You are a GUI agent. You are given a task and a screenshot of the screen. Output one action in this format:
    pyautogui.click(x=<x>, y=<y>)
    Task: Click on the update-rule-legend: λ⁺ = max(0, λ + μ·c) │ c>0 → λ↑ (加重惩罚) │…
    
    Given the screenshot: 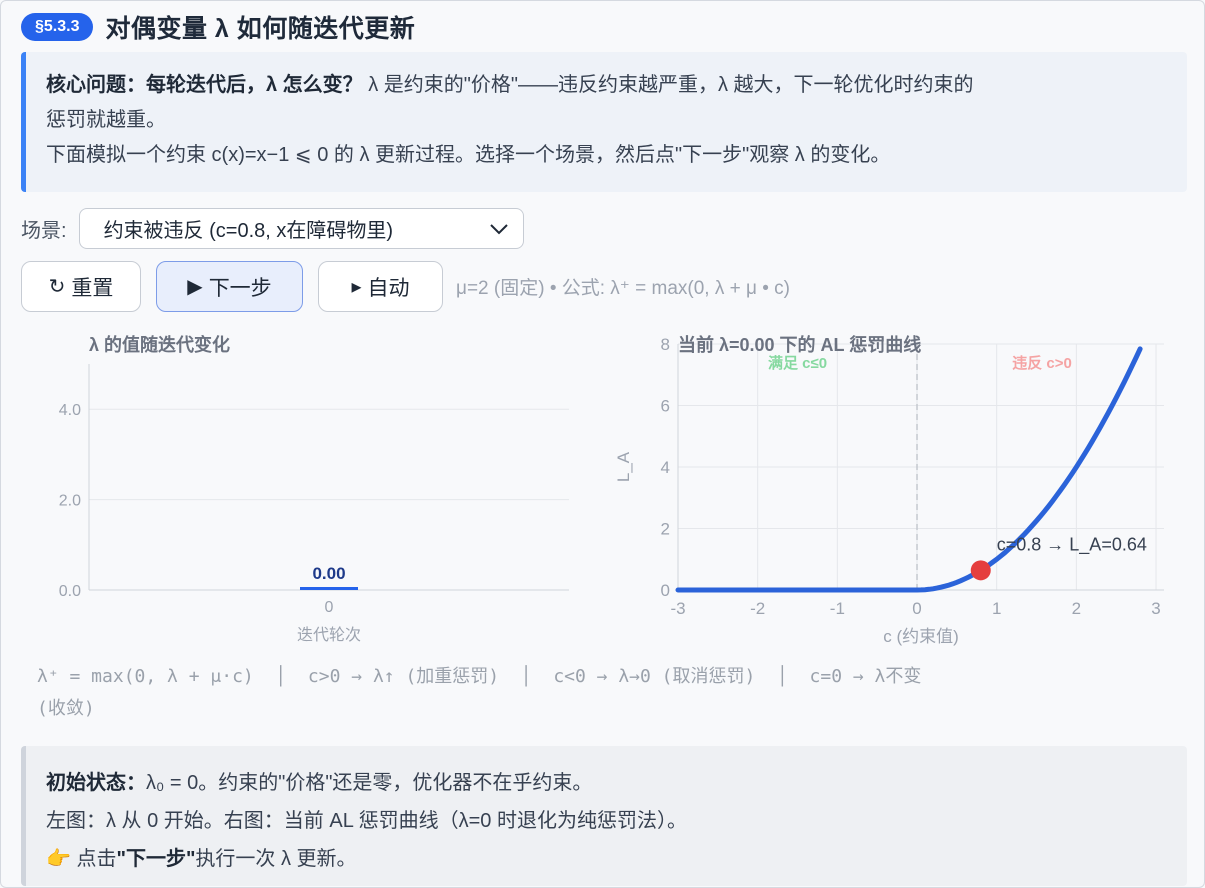 What is the action you would take?
    pyautogui.click(x=602, y=693)
    